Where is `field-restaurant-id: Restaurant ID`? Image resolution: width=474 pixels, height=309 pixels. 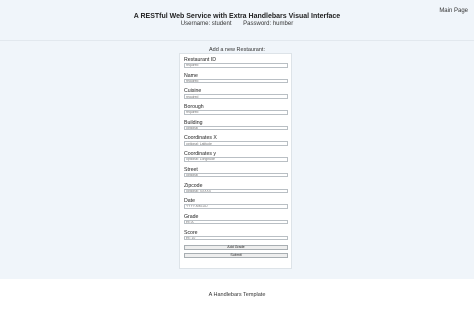 field-restaurant-id: Restaurant ID is located at coordinates (236, 65).